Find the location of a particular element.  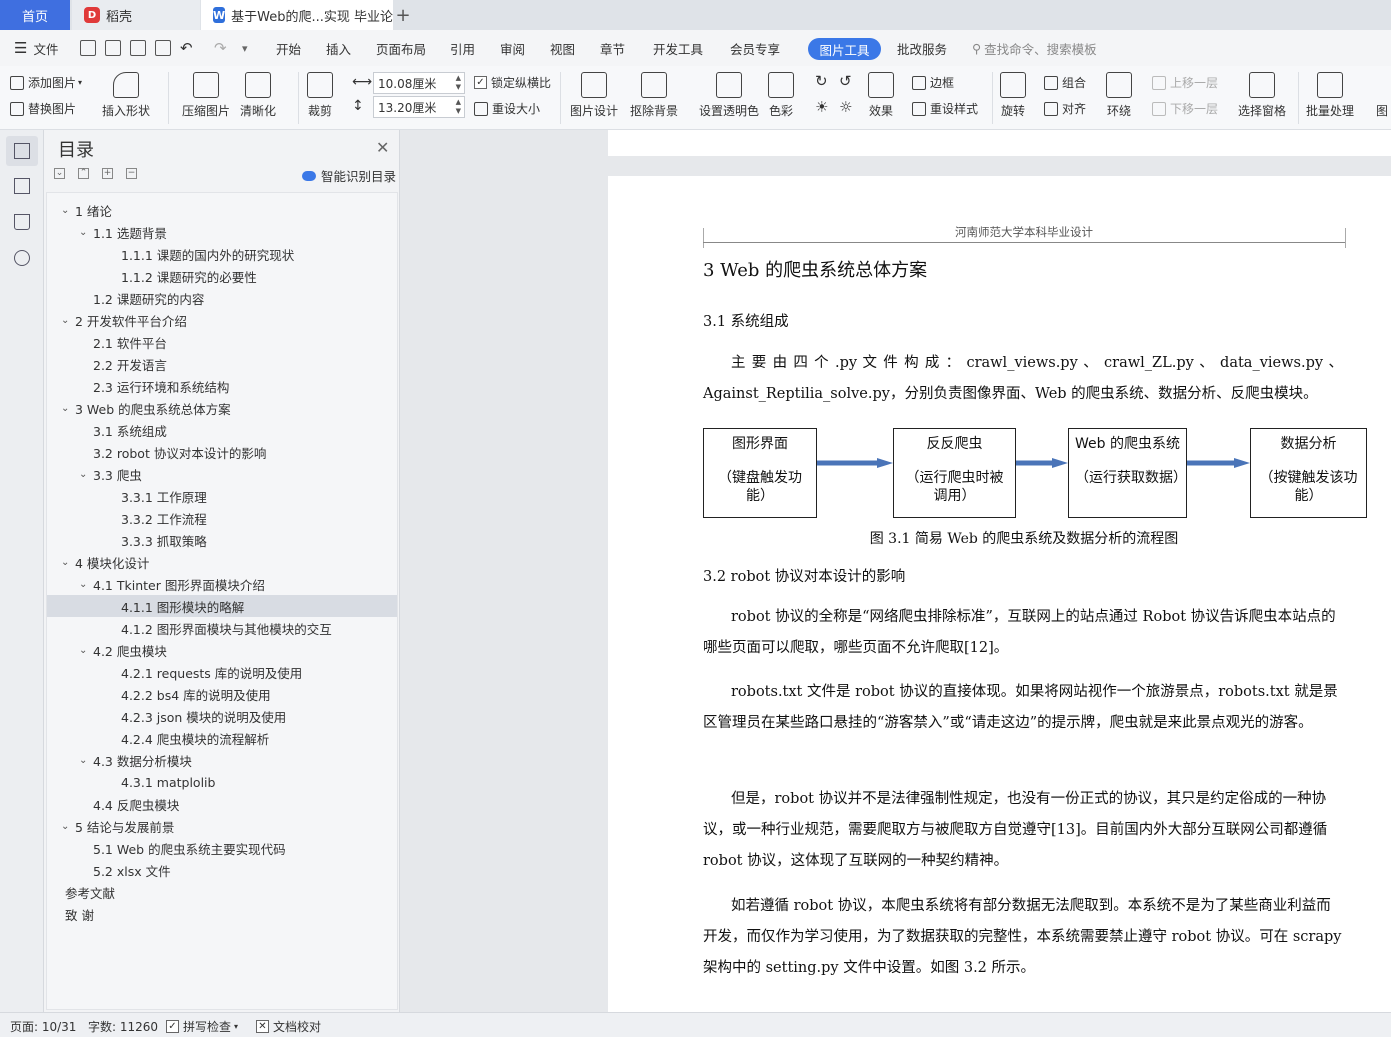

color-button: 色彩 is located at coordinates (781, 95).